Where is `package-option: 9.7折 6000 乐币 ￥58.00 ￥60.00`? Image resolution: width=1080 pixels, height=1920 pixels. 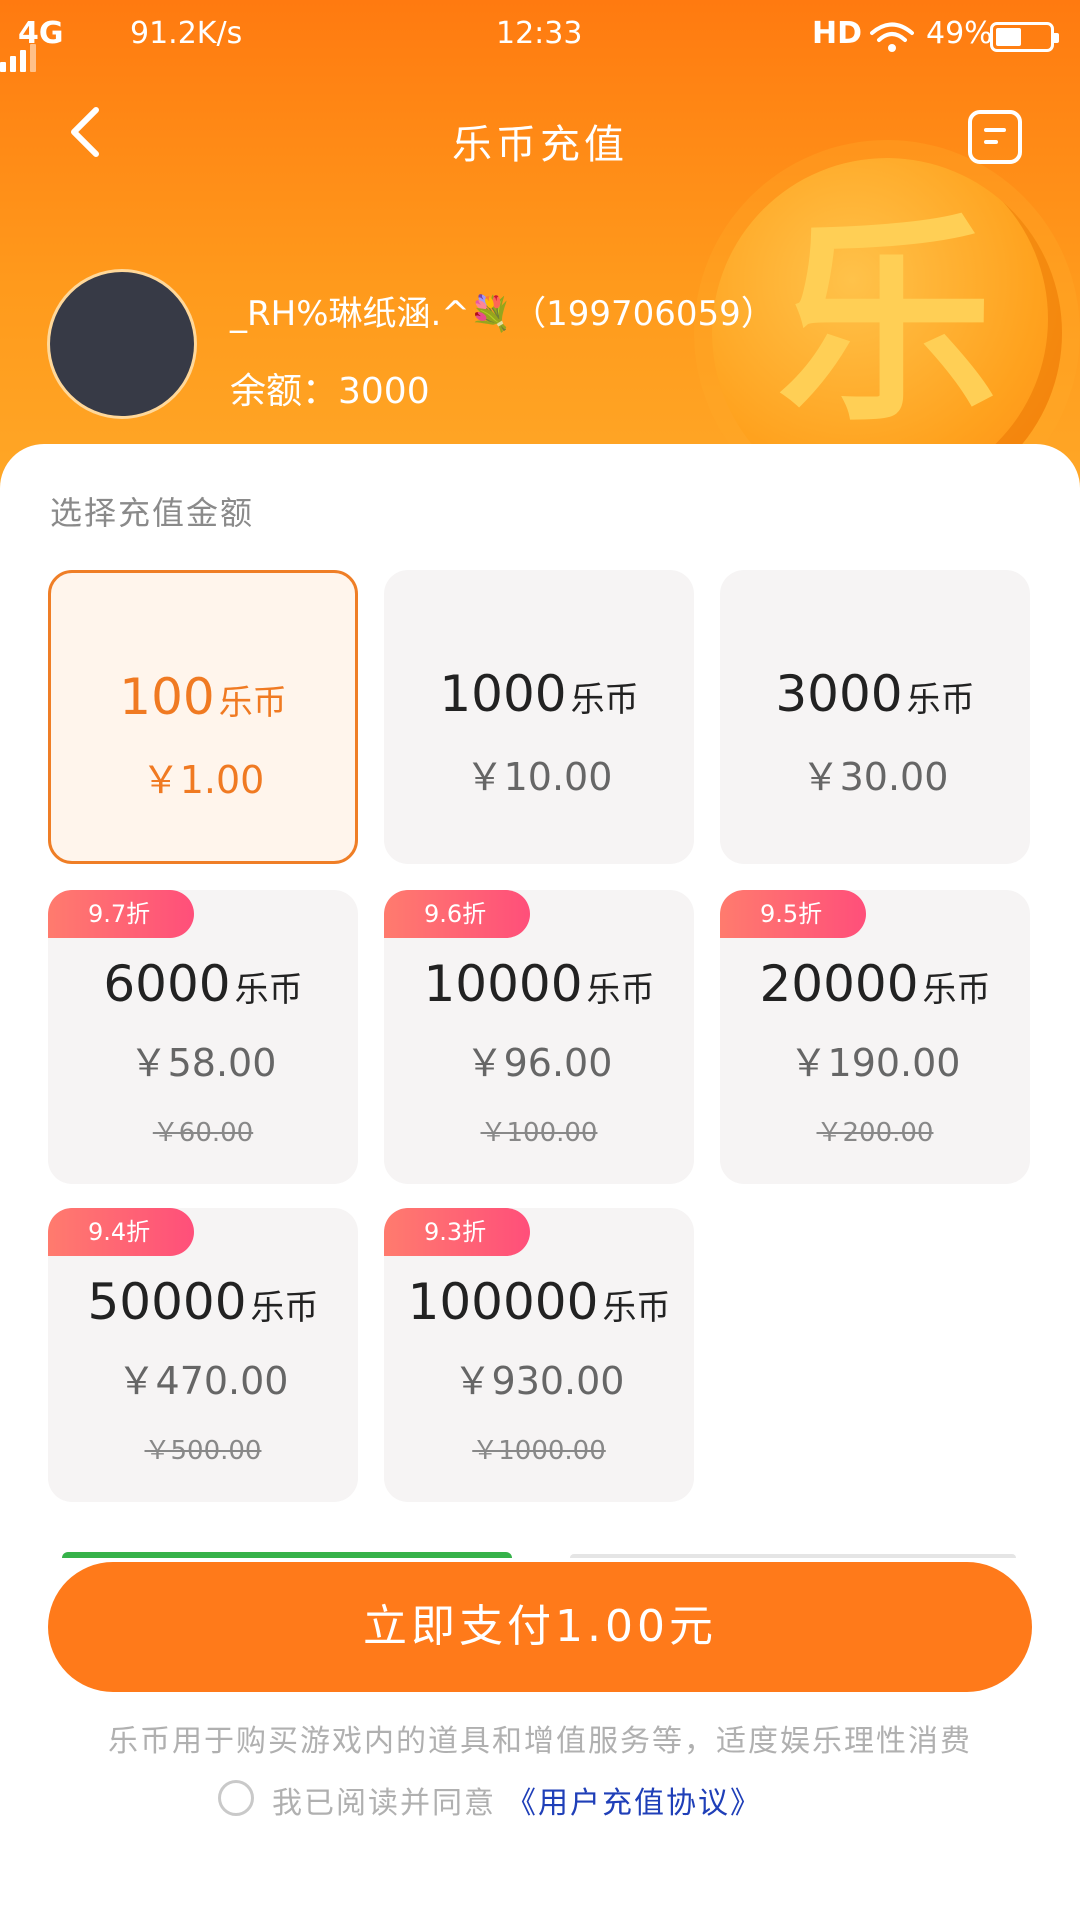 package-option: 9.7折 6000 乐币 ￥58.00 ￥60.00 is located at coordinates (203, 1037).